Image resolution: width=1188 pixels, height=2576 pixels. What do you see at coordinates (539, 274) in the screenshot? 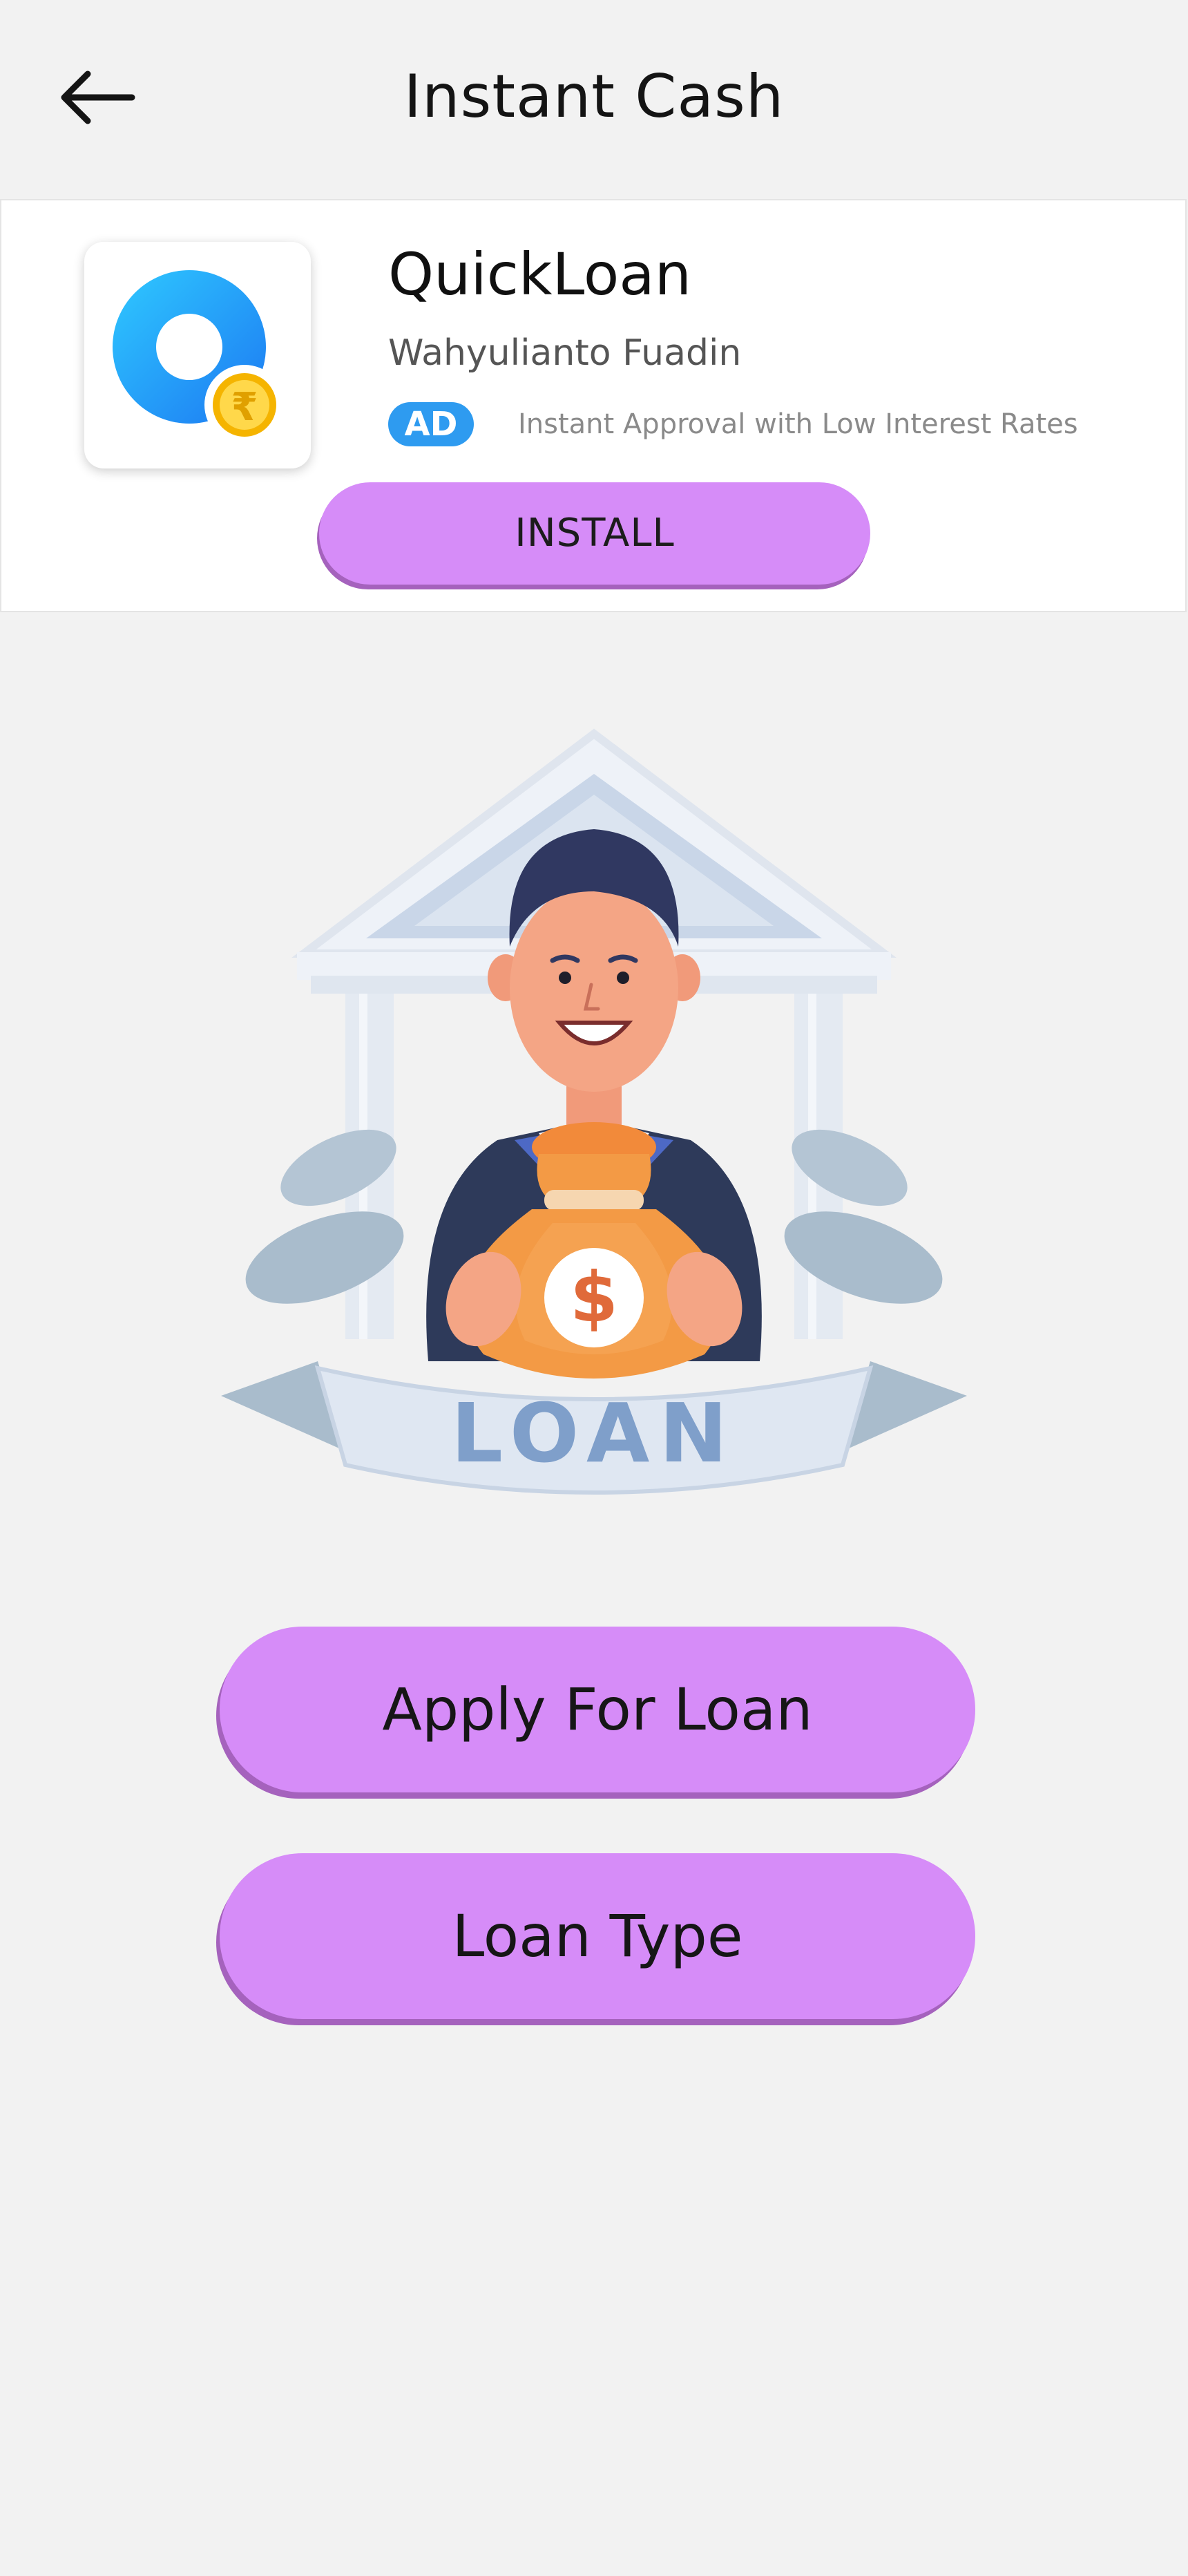
I see `app-name: QuickLoan` at bounding box center [539, 274].